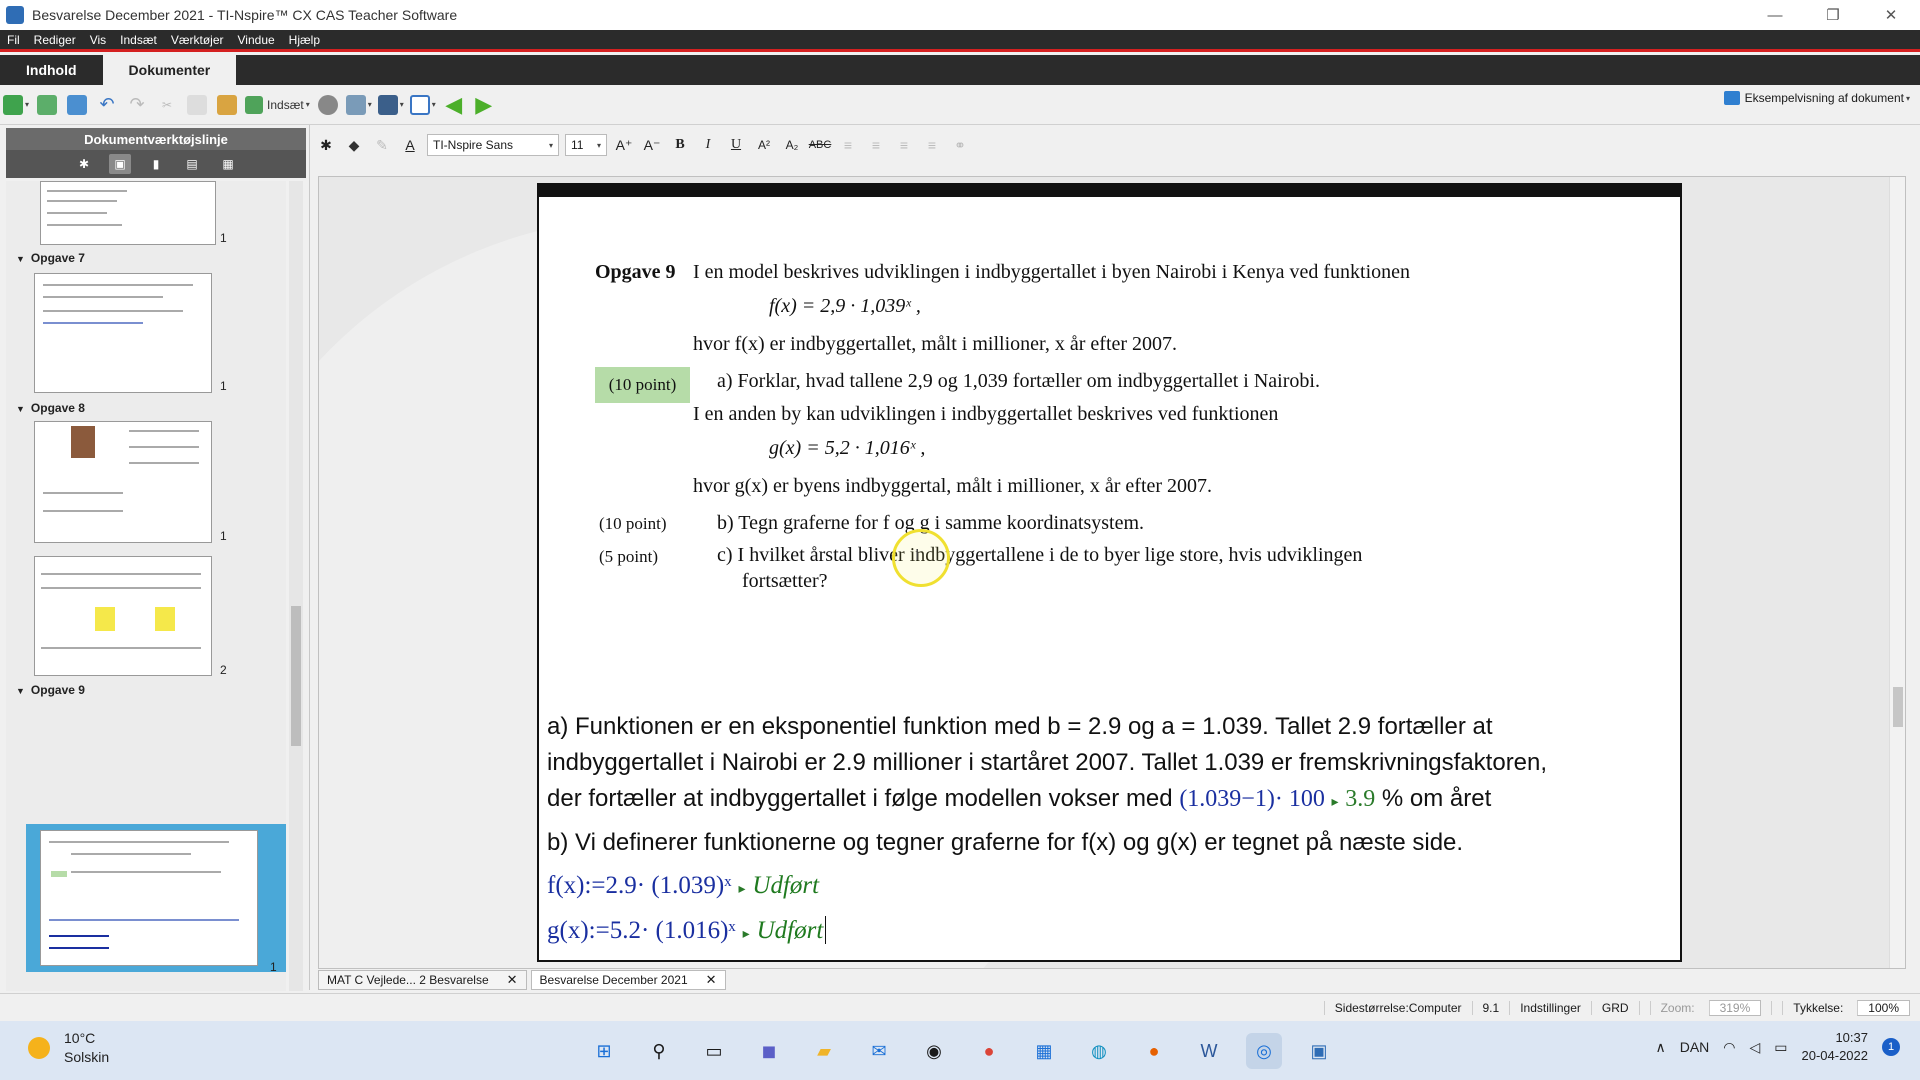  I want to click on settings-button: Indstillinger, so click(1550, 1007).